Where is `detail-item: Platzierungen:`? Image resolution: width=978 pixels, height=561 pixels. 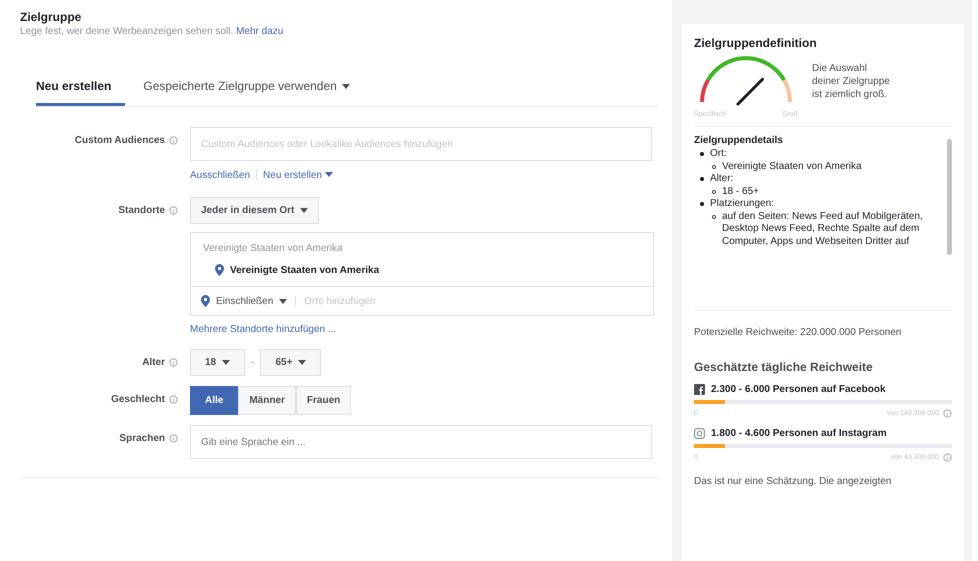
detail-item: Platzierungen: is located at coordinates (742, 204).